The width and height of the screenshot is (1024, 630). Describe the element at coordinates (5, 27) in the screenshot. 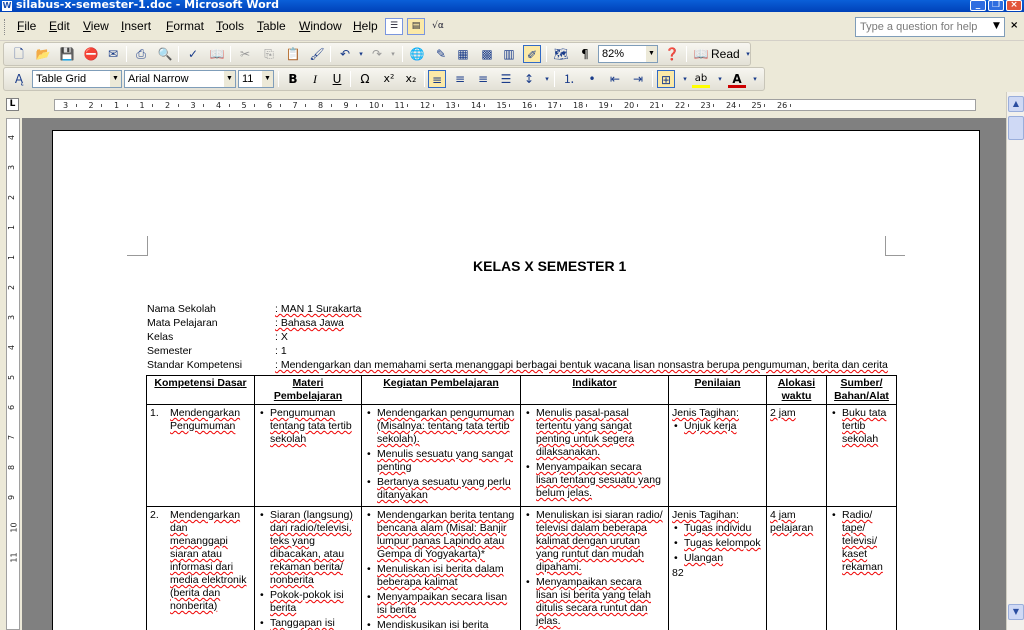

I see `menubar-grip` at that location.